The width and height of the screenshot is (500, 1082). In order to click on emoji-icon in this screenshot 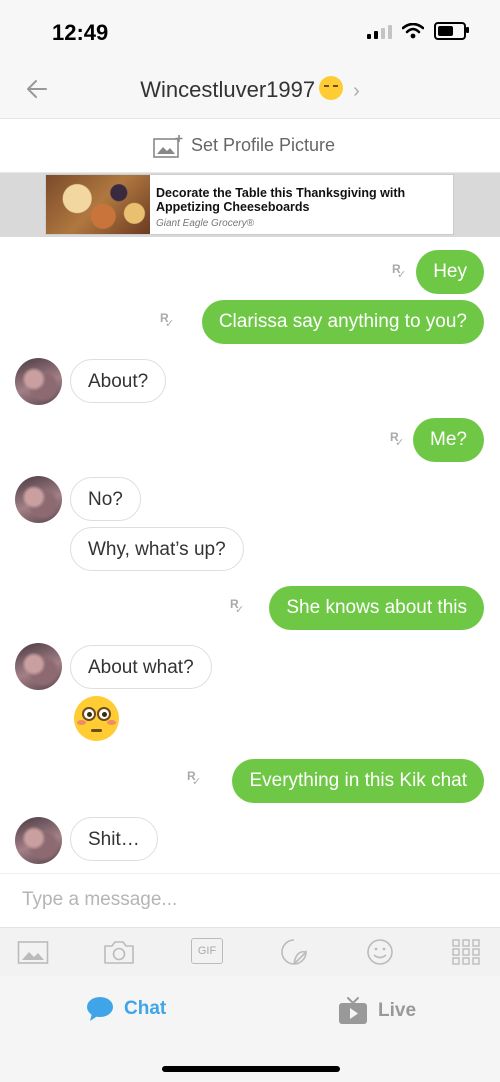, I will do `click(380, 952)`.